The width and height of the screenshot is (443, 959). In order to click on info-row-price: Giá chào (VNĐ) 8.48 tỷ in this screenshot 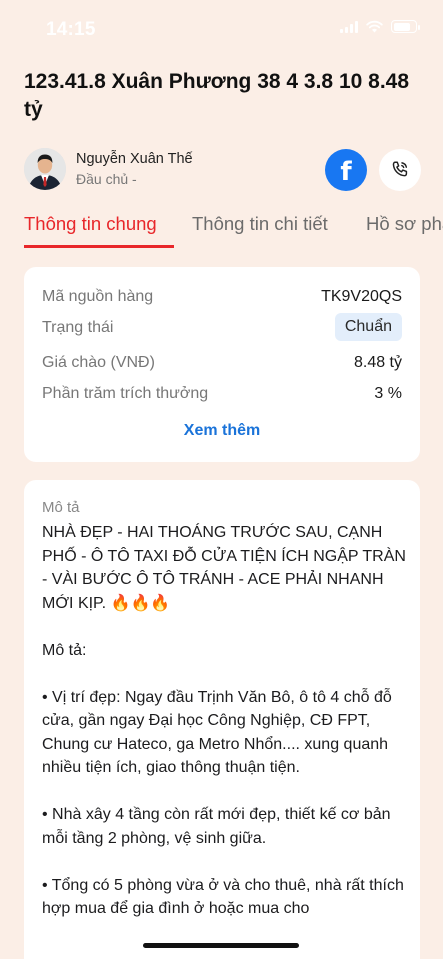, I will do `click(222, 363)`.